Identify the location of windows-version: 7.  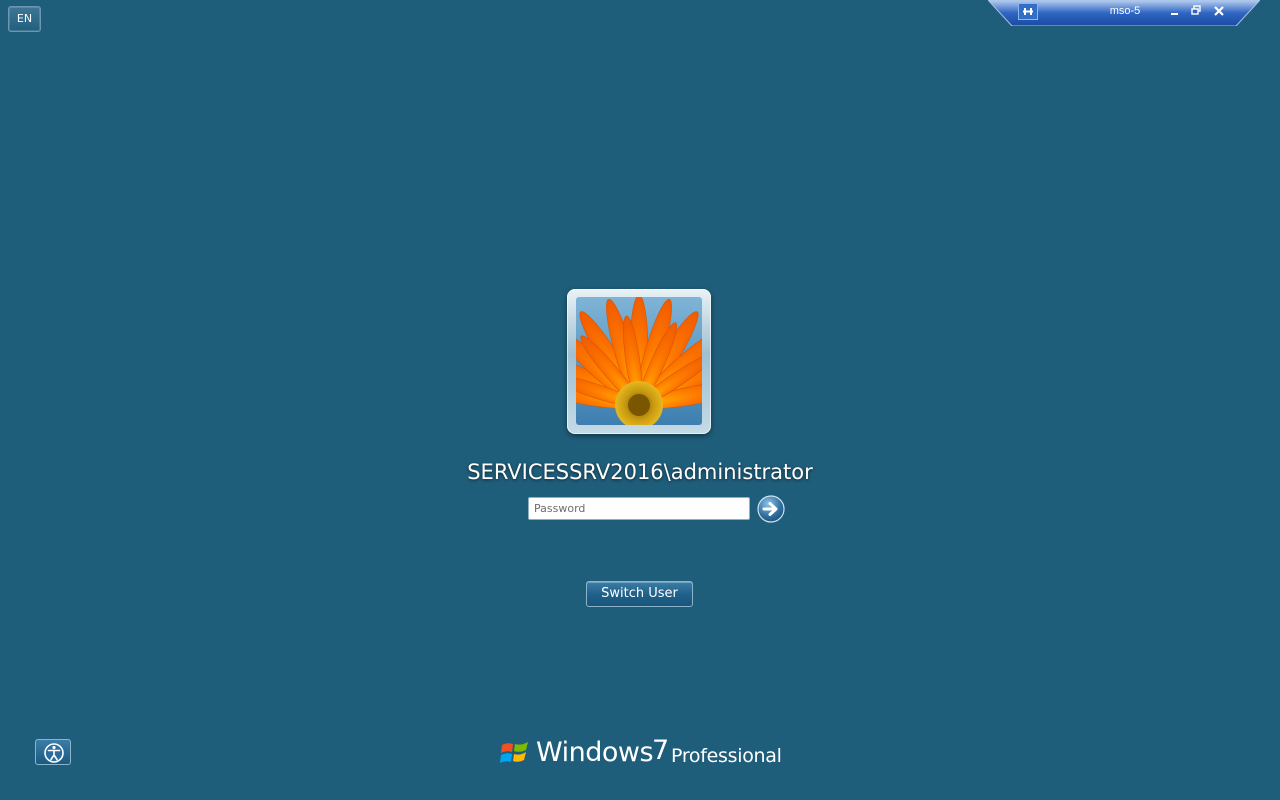
(661, 750).